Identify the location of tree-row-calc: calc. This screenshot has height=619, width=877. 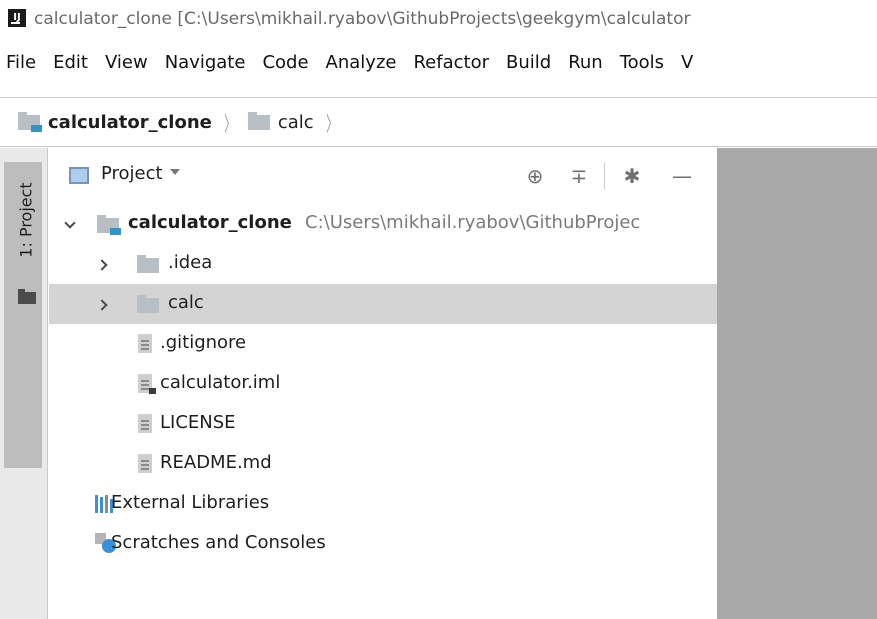
(383, 304).